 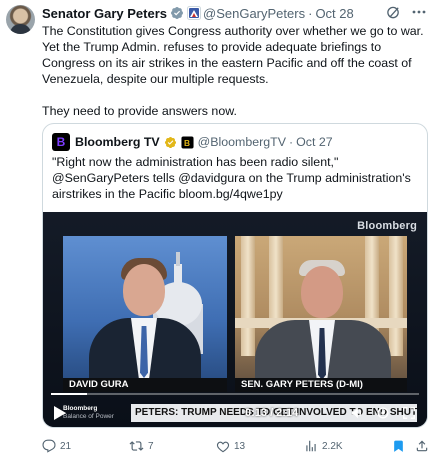 I want to click on video-panel-left, so click(x=145, y=307).